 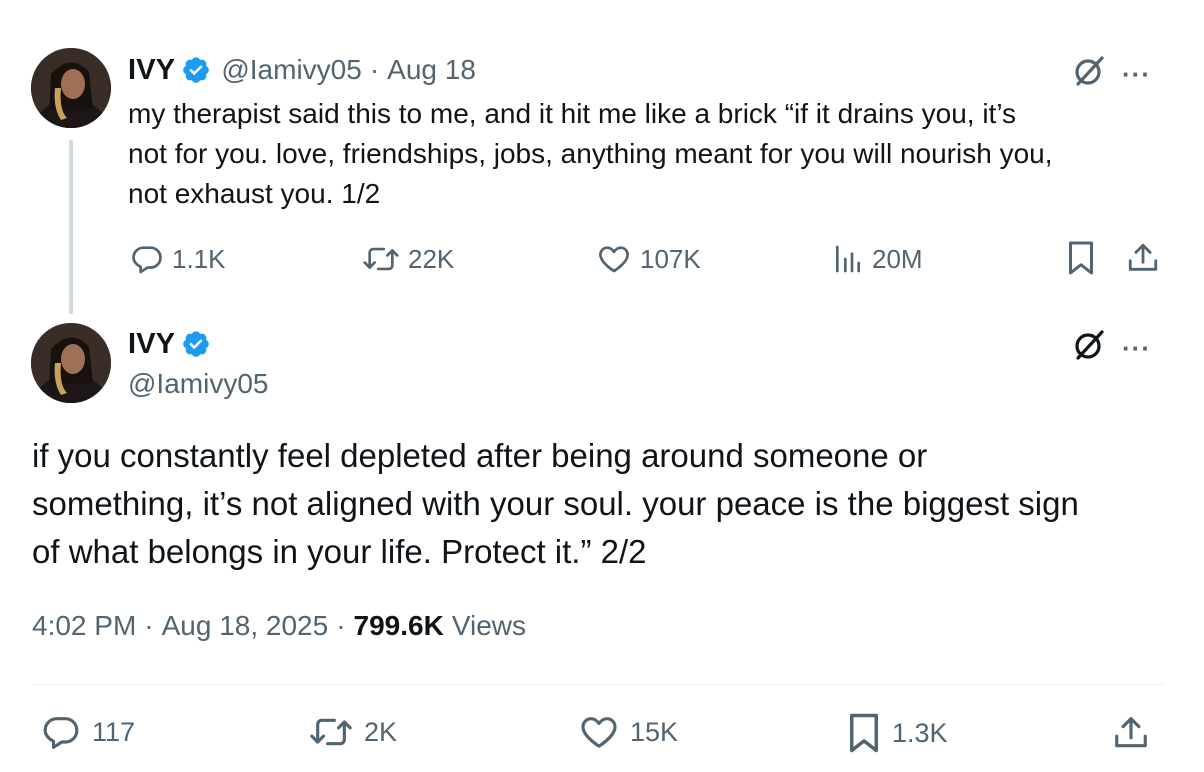 I want to click on tweet2-header: IVY, so click(x=169, y=344).